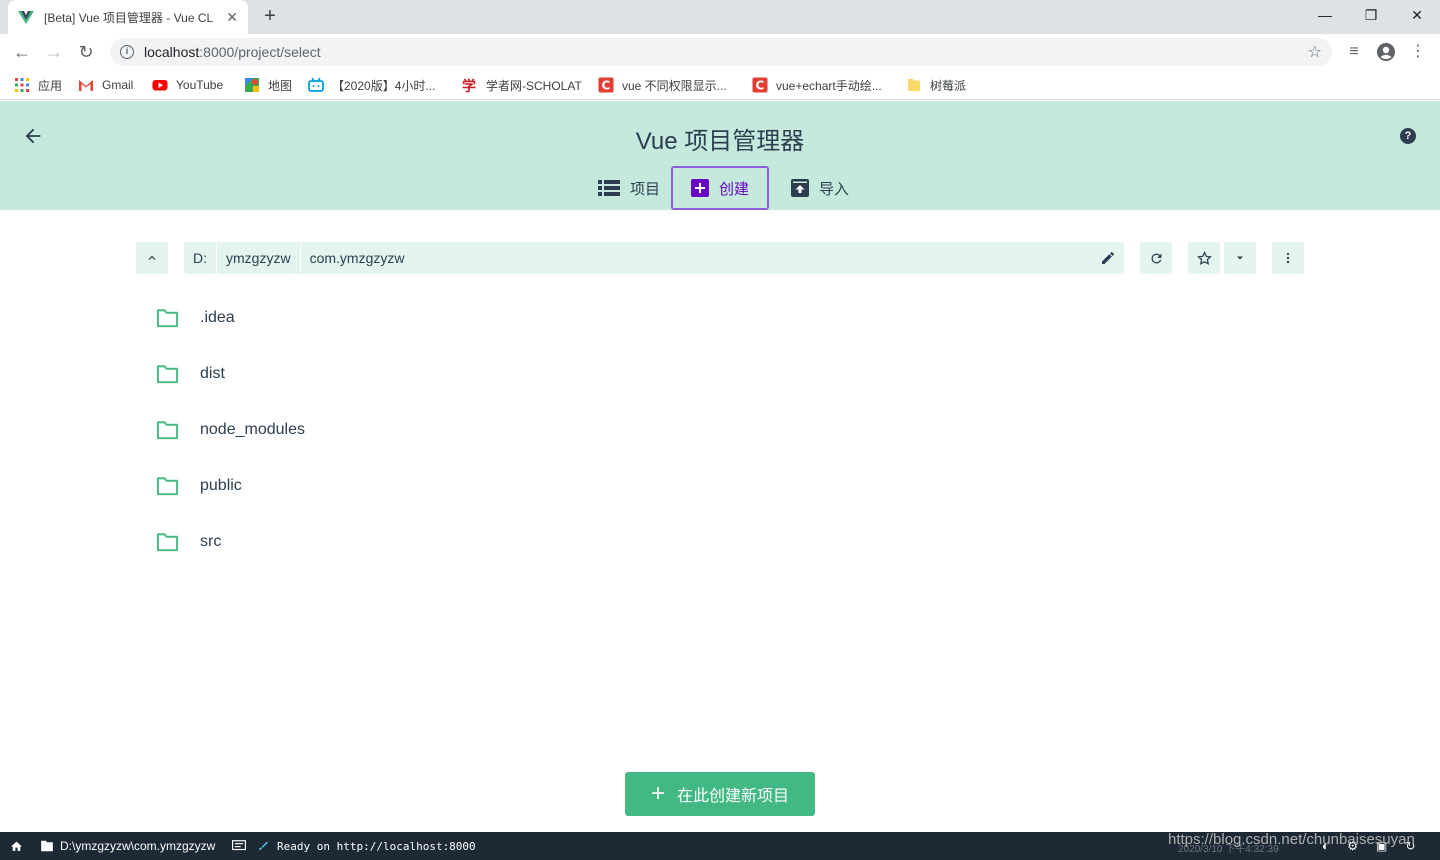 The width and height of the screenshot is (1440, 860). Describe the element at coordinates (1417, 16) in the screenshot. I see `close-window-button: ✕` at that location.